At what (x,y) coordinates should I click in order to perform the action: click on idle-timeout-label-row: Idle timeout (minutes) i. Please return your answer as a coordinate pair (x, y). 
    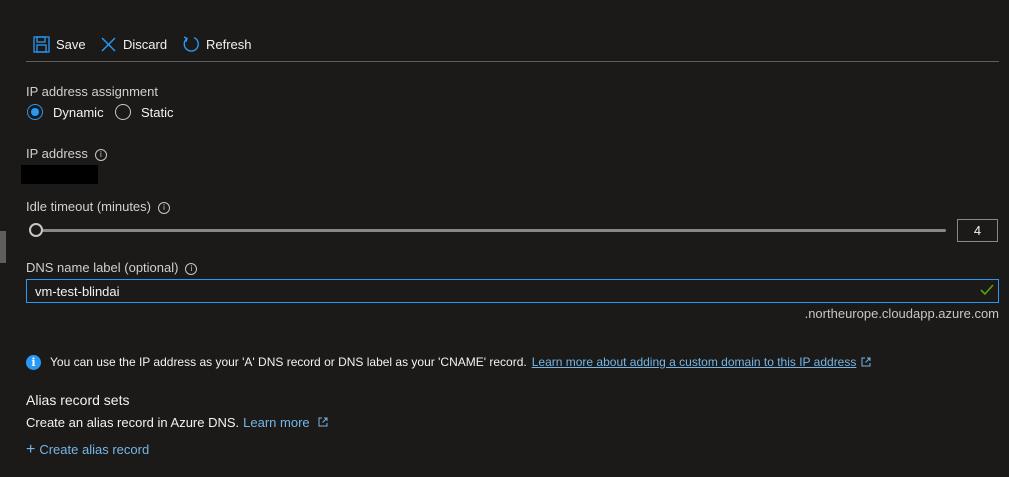
    Looking at the image, I should click on (98, 206).